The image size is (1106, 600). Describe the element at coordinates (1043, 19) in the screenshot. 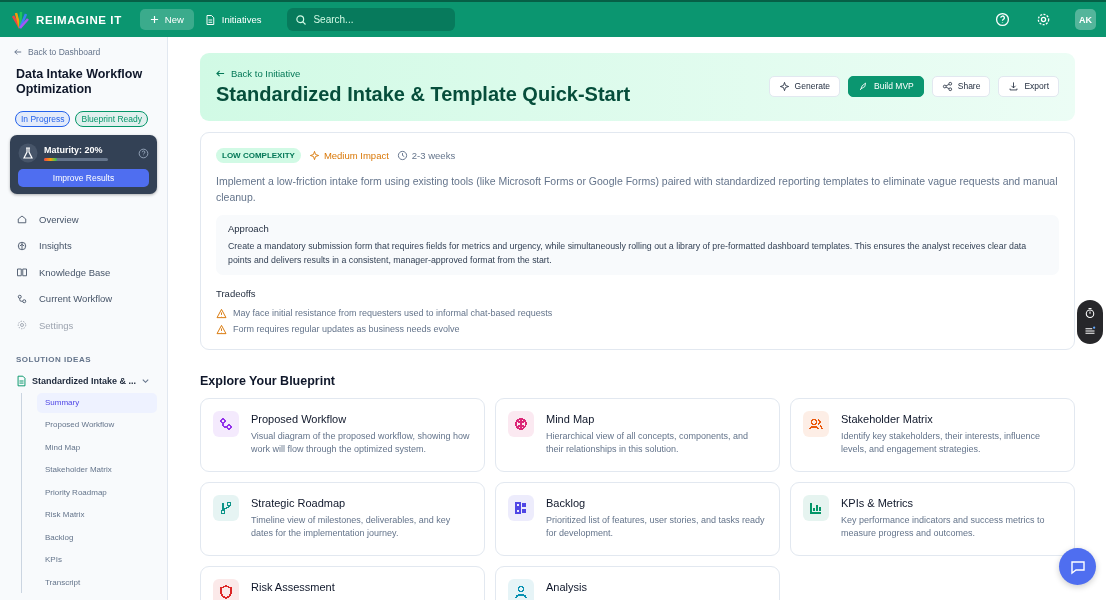

I see `settings-icon` at that location.